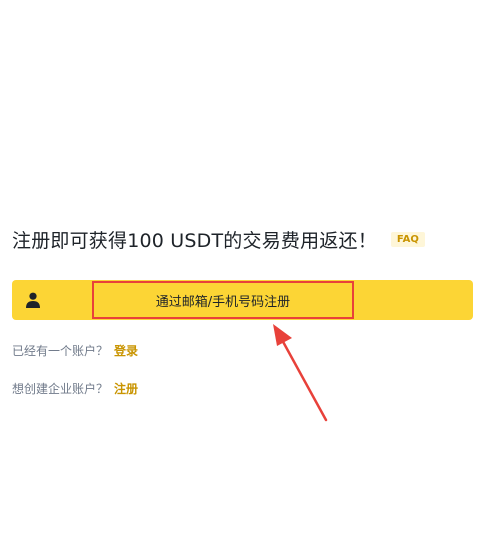  I want to click on register-bar: 通过邮箱/手机号码注册, so click(242, 300).